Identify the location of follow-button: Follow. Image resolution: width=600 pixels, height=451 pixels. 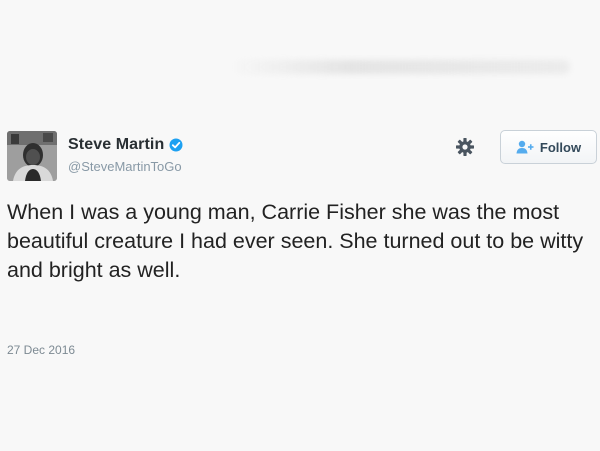
(548, 147).